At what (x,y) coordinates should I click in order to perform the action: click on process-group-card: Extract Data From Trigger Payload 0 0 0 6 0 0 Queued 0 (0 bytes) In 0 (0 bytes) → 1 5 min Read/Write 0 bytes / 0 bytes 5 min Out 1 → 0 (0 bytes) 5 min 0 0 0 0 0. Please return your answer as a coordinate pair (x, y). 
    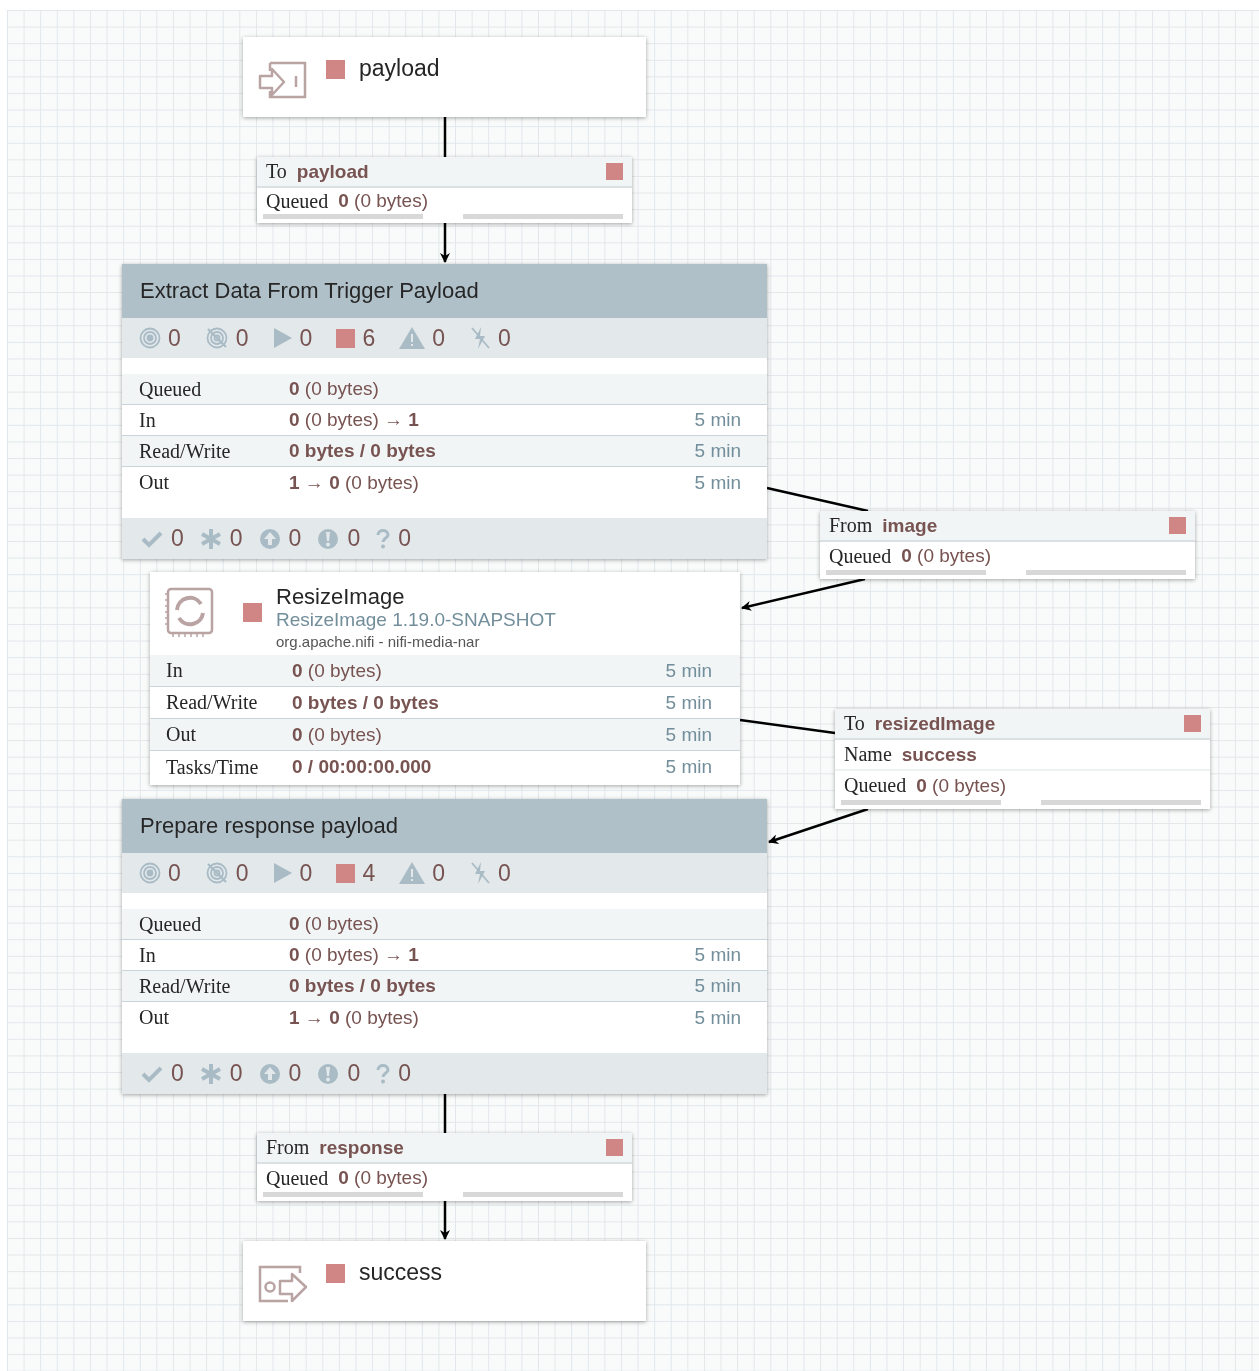
    Looking at the image, I should click on (444, 411).